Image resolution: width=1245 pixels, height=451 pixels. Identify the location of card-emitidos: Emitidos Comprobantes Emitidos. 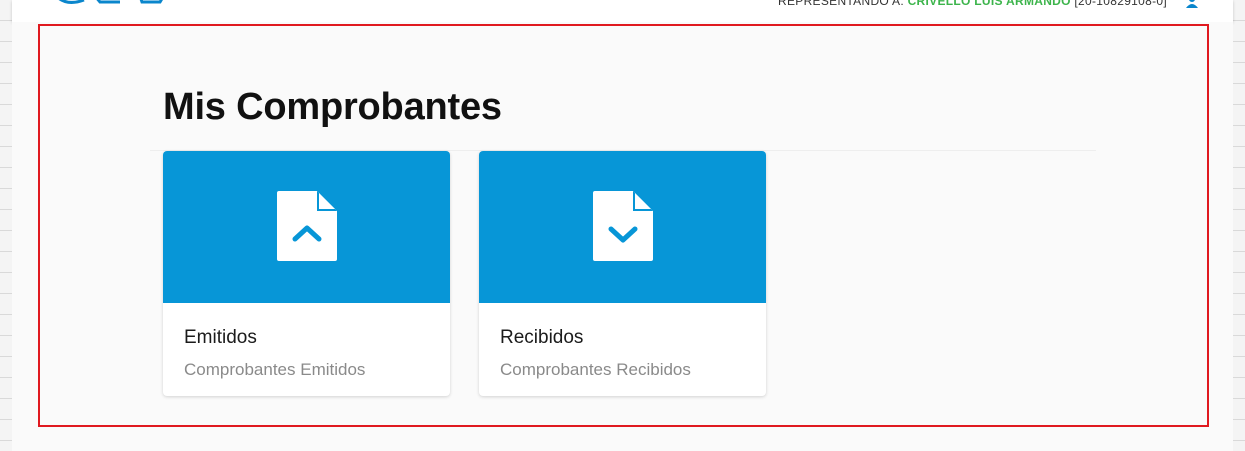
(306, 273).